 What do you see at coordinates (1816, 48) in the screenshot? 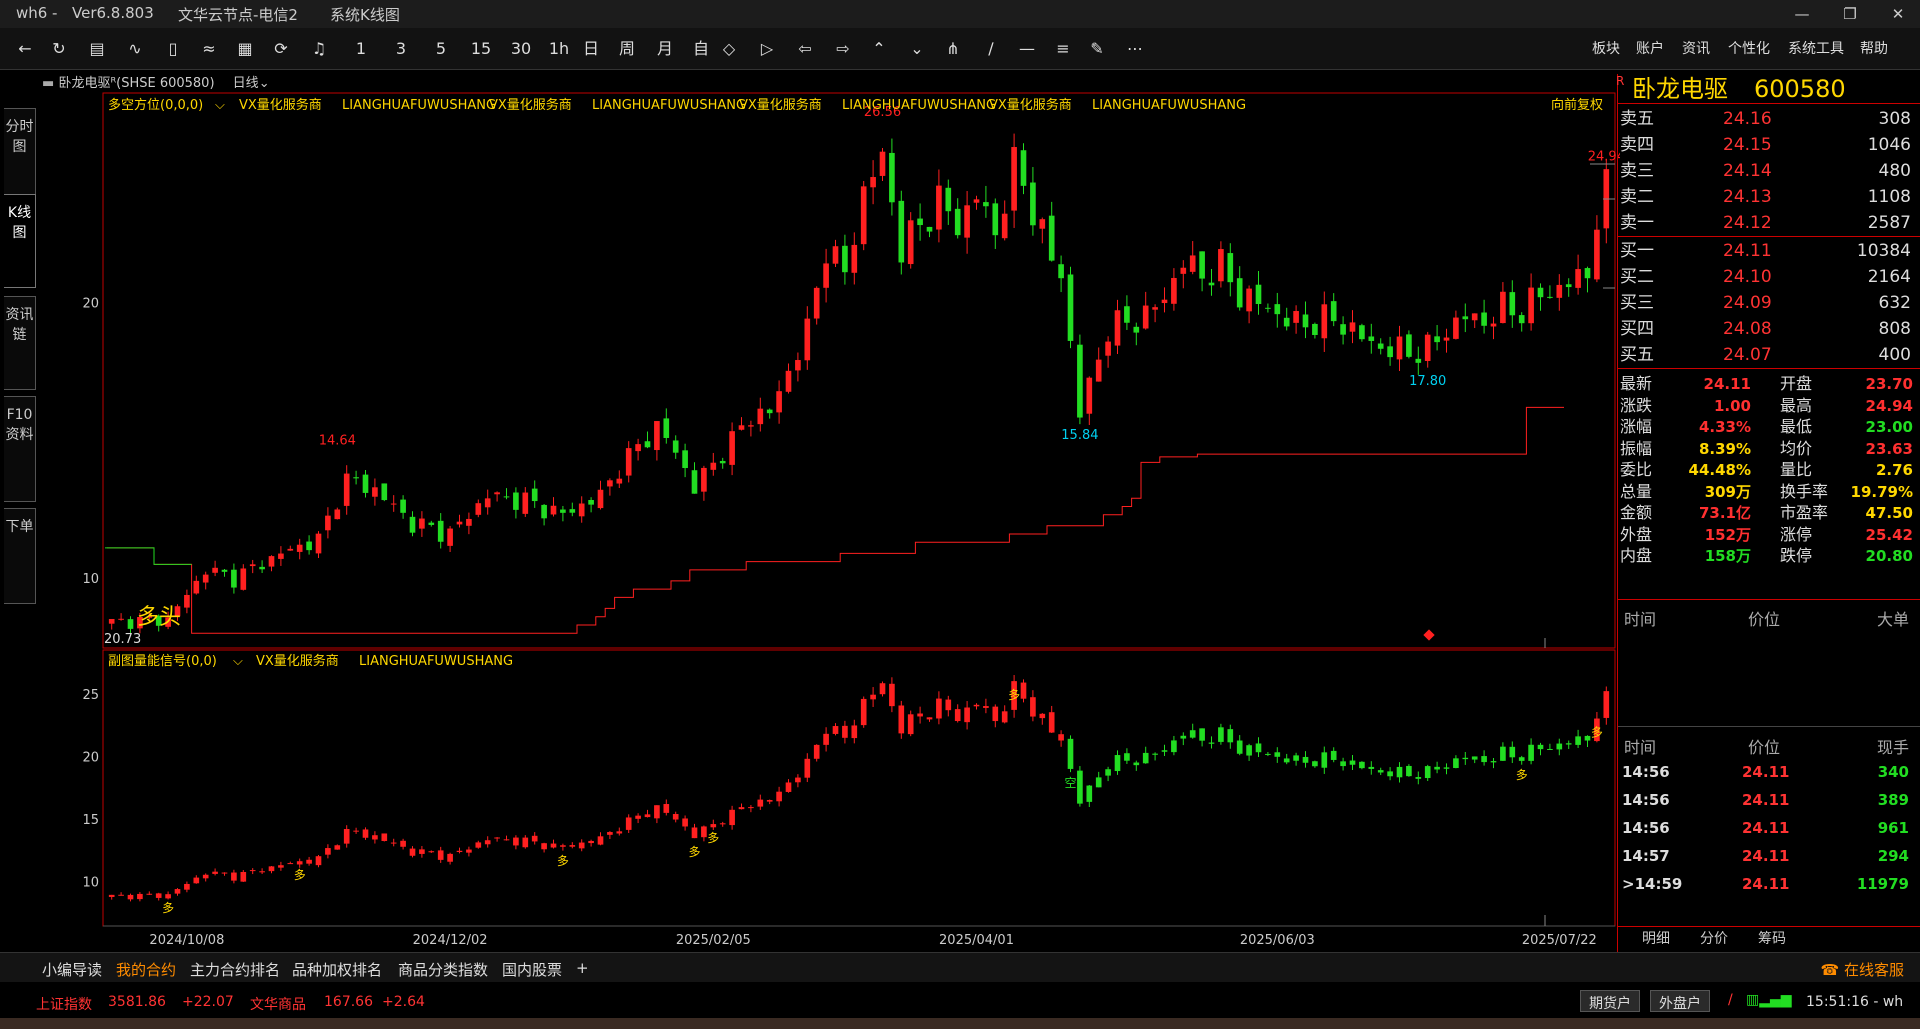
I see `menu-item: 系统工具` at bounding box center [1816, 48].